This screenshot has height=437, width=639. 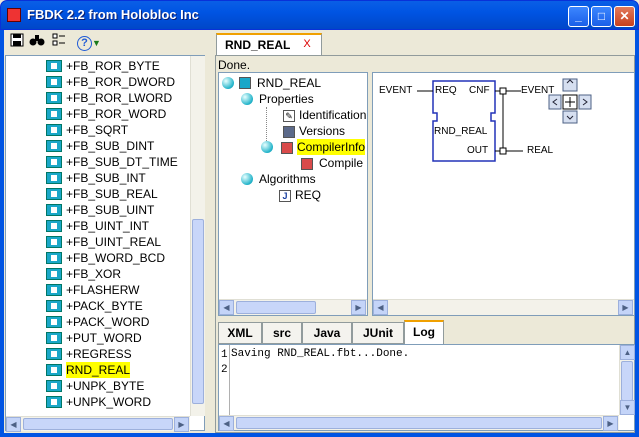 I want to click on library-item: +FB_SUB_DT_TIME, so click(x=112, y=162).